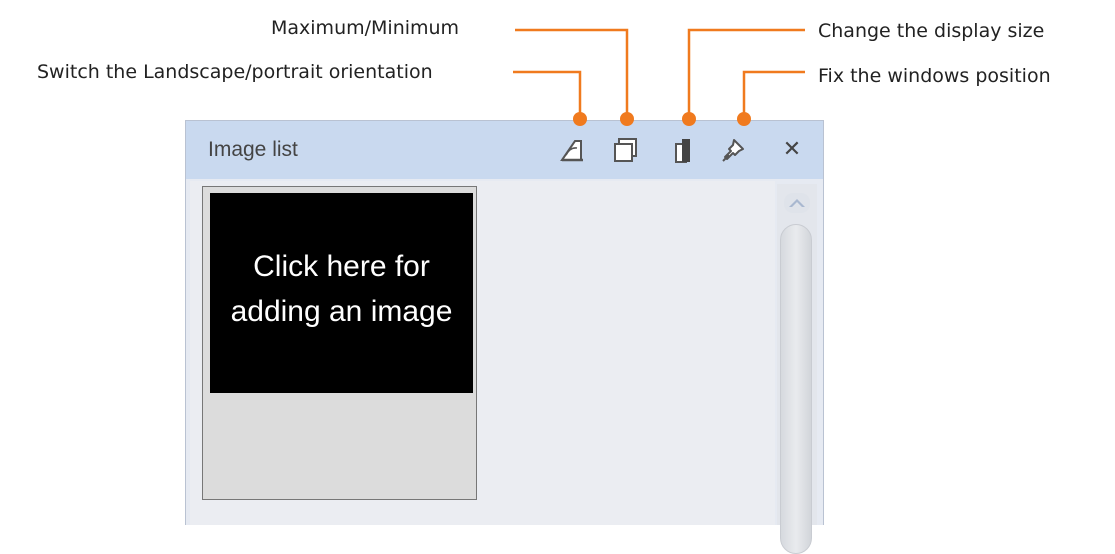  What do you see at coordinates (683, 150) in the screenshot?
I see `display-size-icon` at bounding box center [683, 150].